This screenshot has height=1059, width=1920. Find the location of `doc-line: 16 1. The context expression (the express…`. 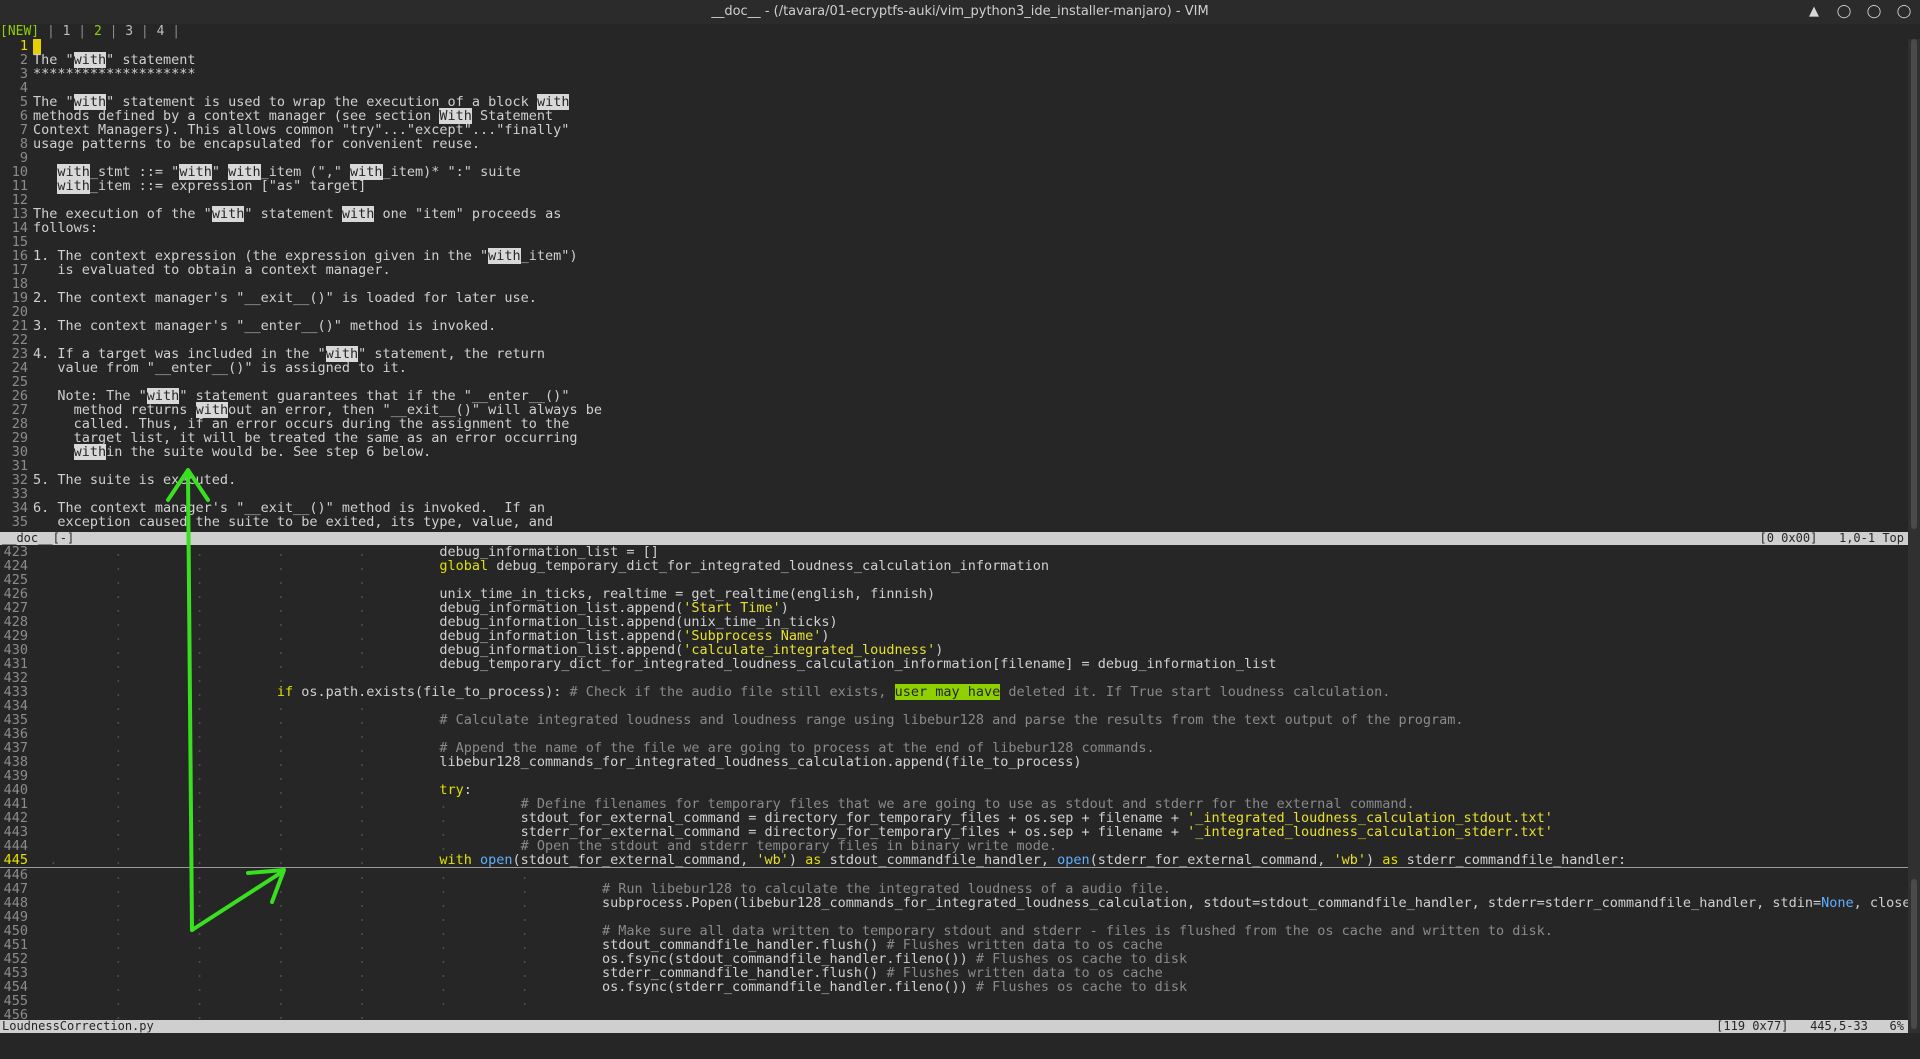

doc-line: 16 1. The context expression (the express… is located at coordinates (954, 256).